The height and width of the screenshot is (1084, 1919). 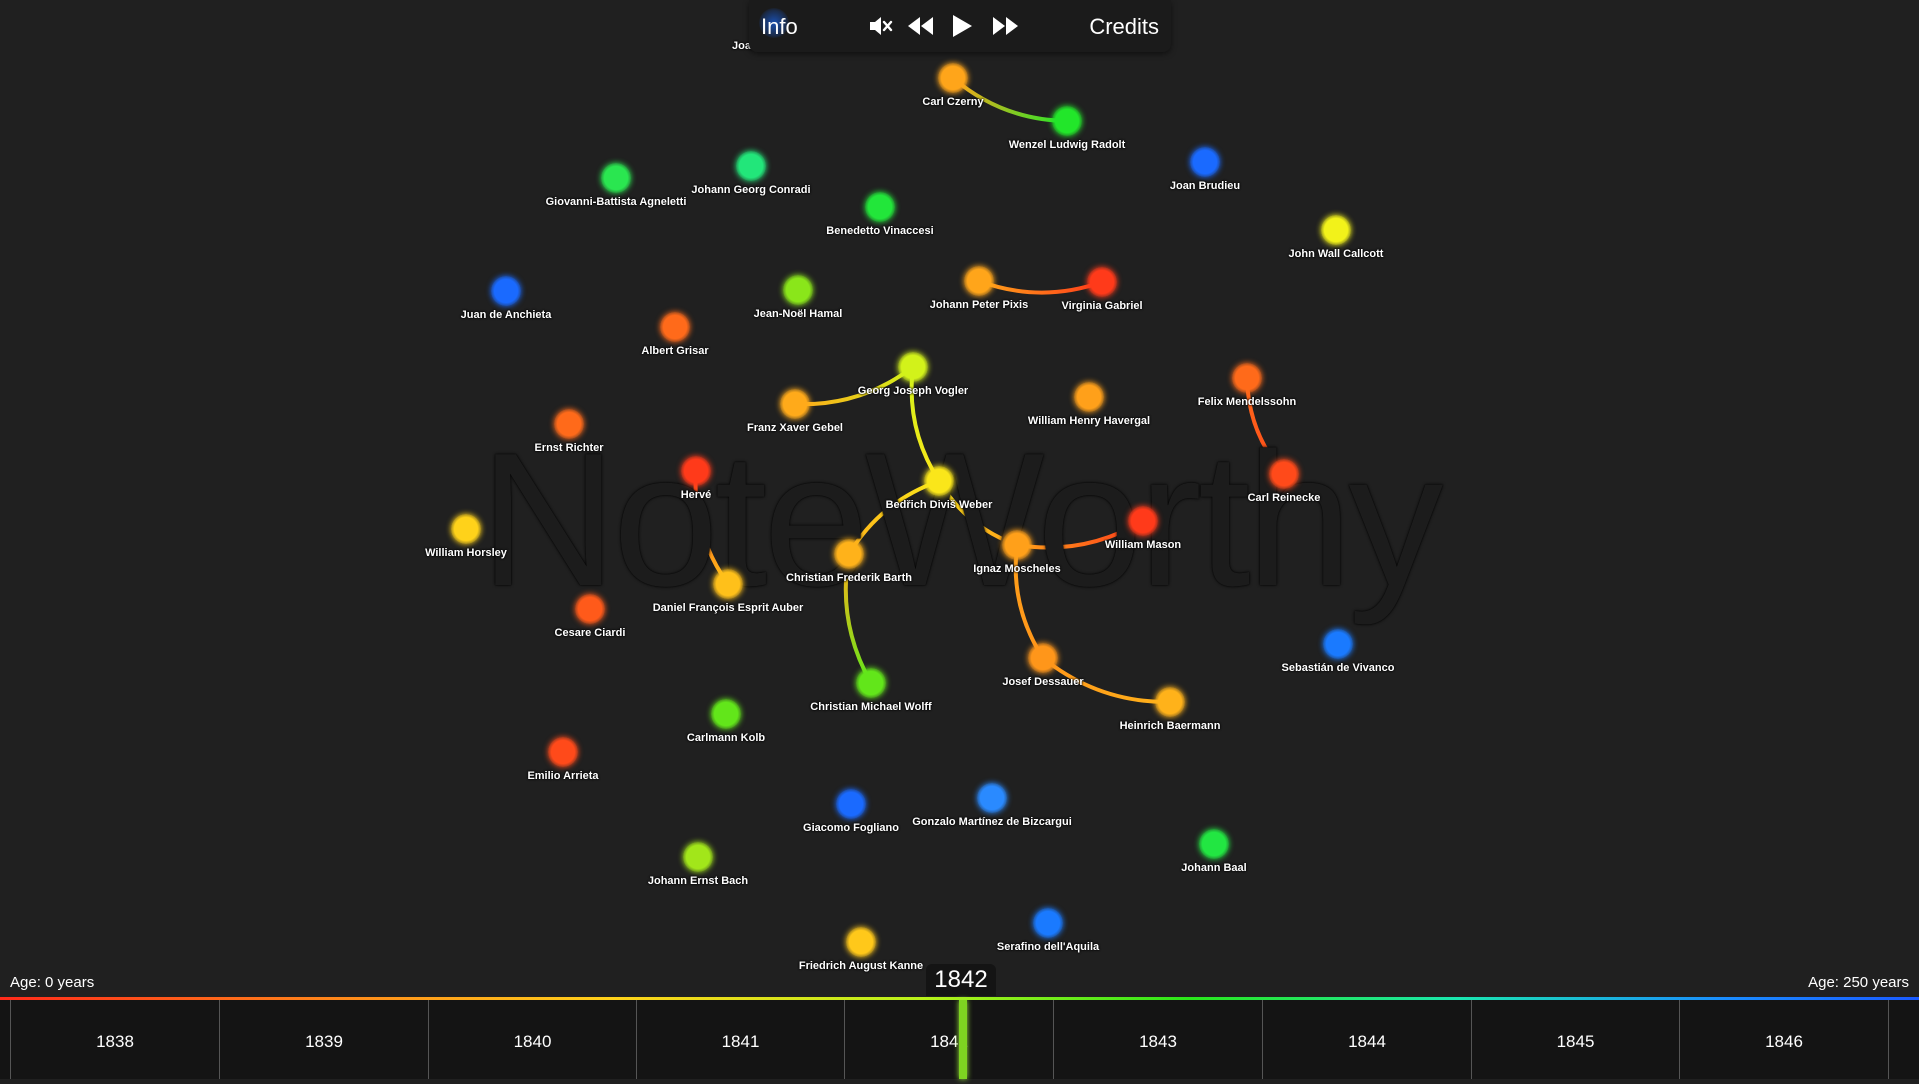 I want to click on composer-name-label: William Mason, so click(x=1143, y=545).